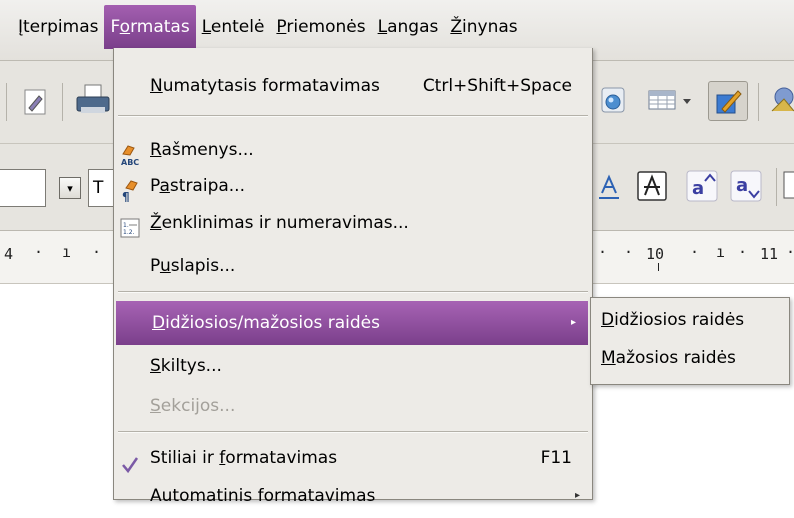  I want to click on edit-file-icon, so click(35, 102).